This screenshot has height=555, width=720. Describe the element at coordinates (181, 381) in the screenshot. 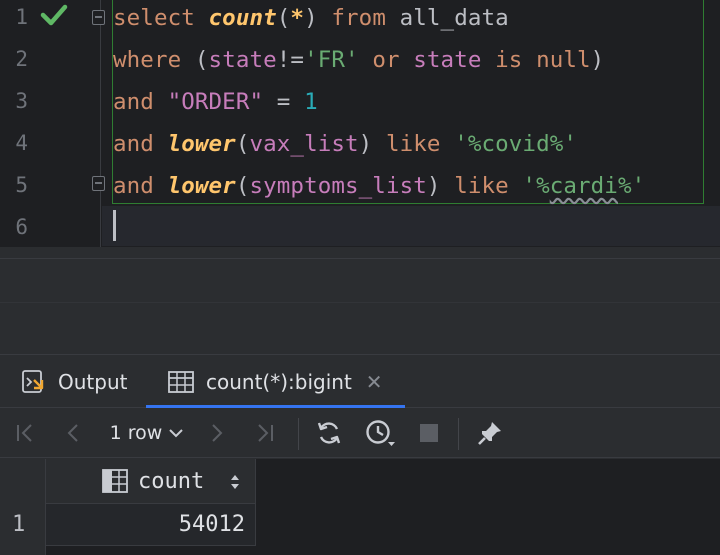

I see `table-icon` at that location.